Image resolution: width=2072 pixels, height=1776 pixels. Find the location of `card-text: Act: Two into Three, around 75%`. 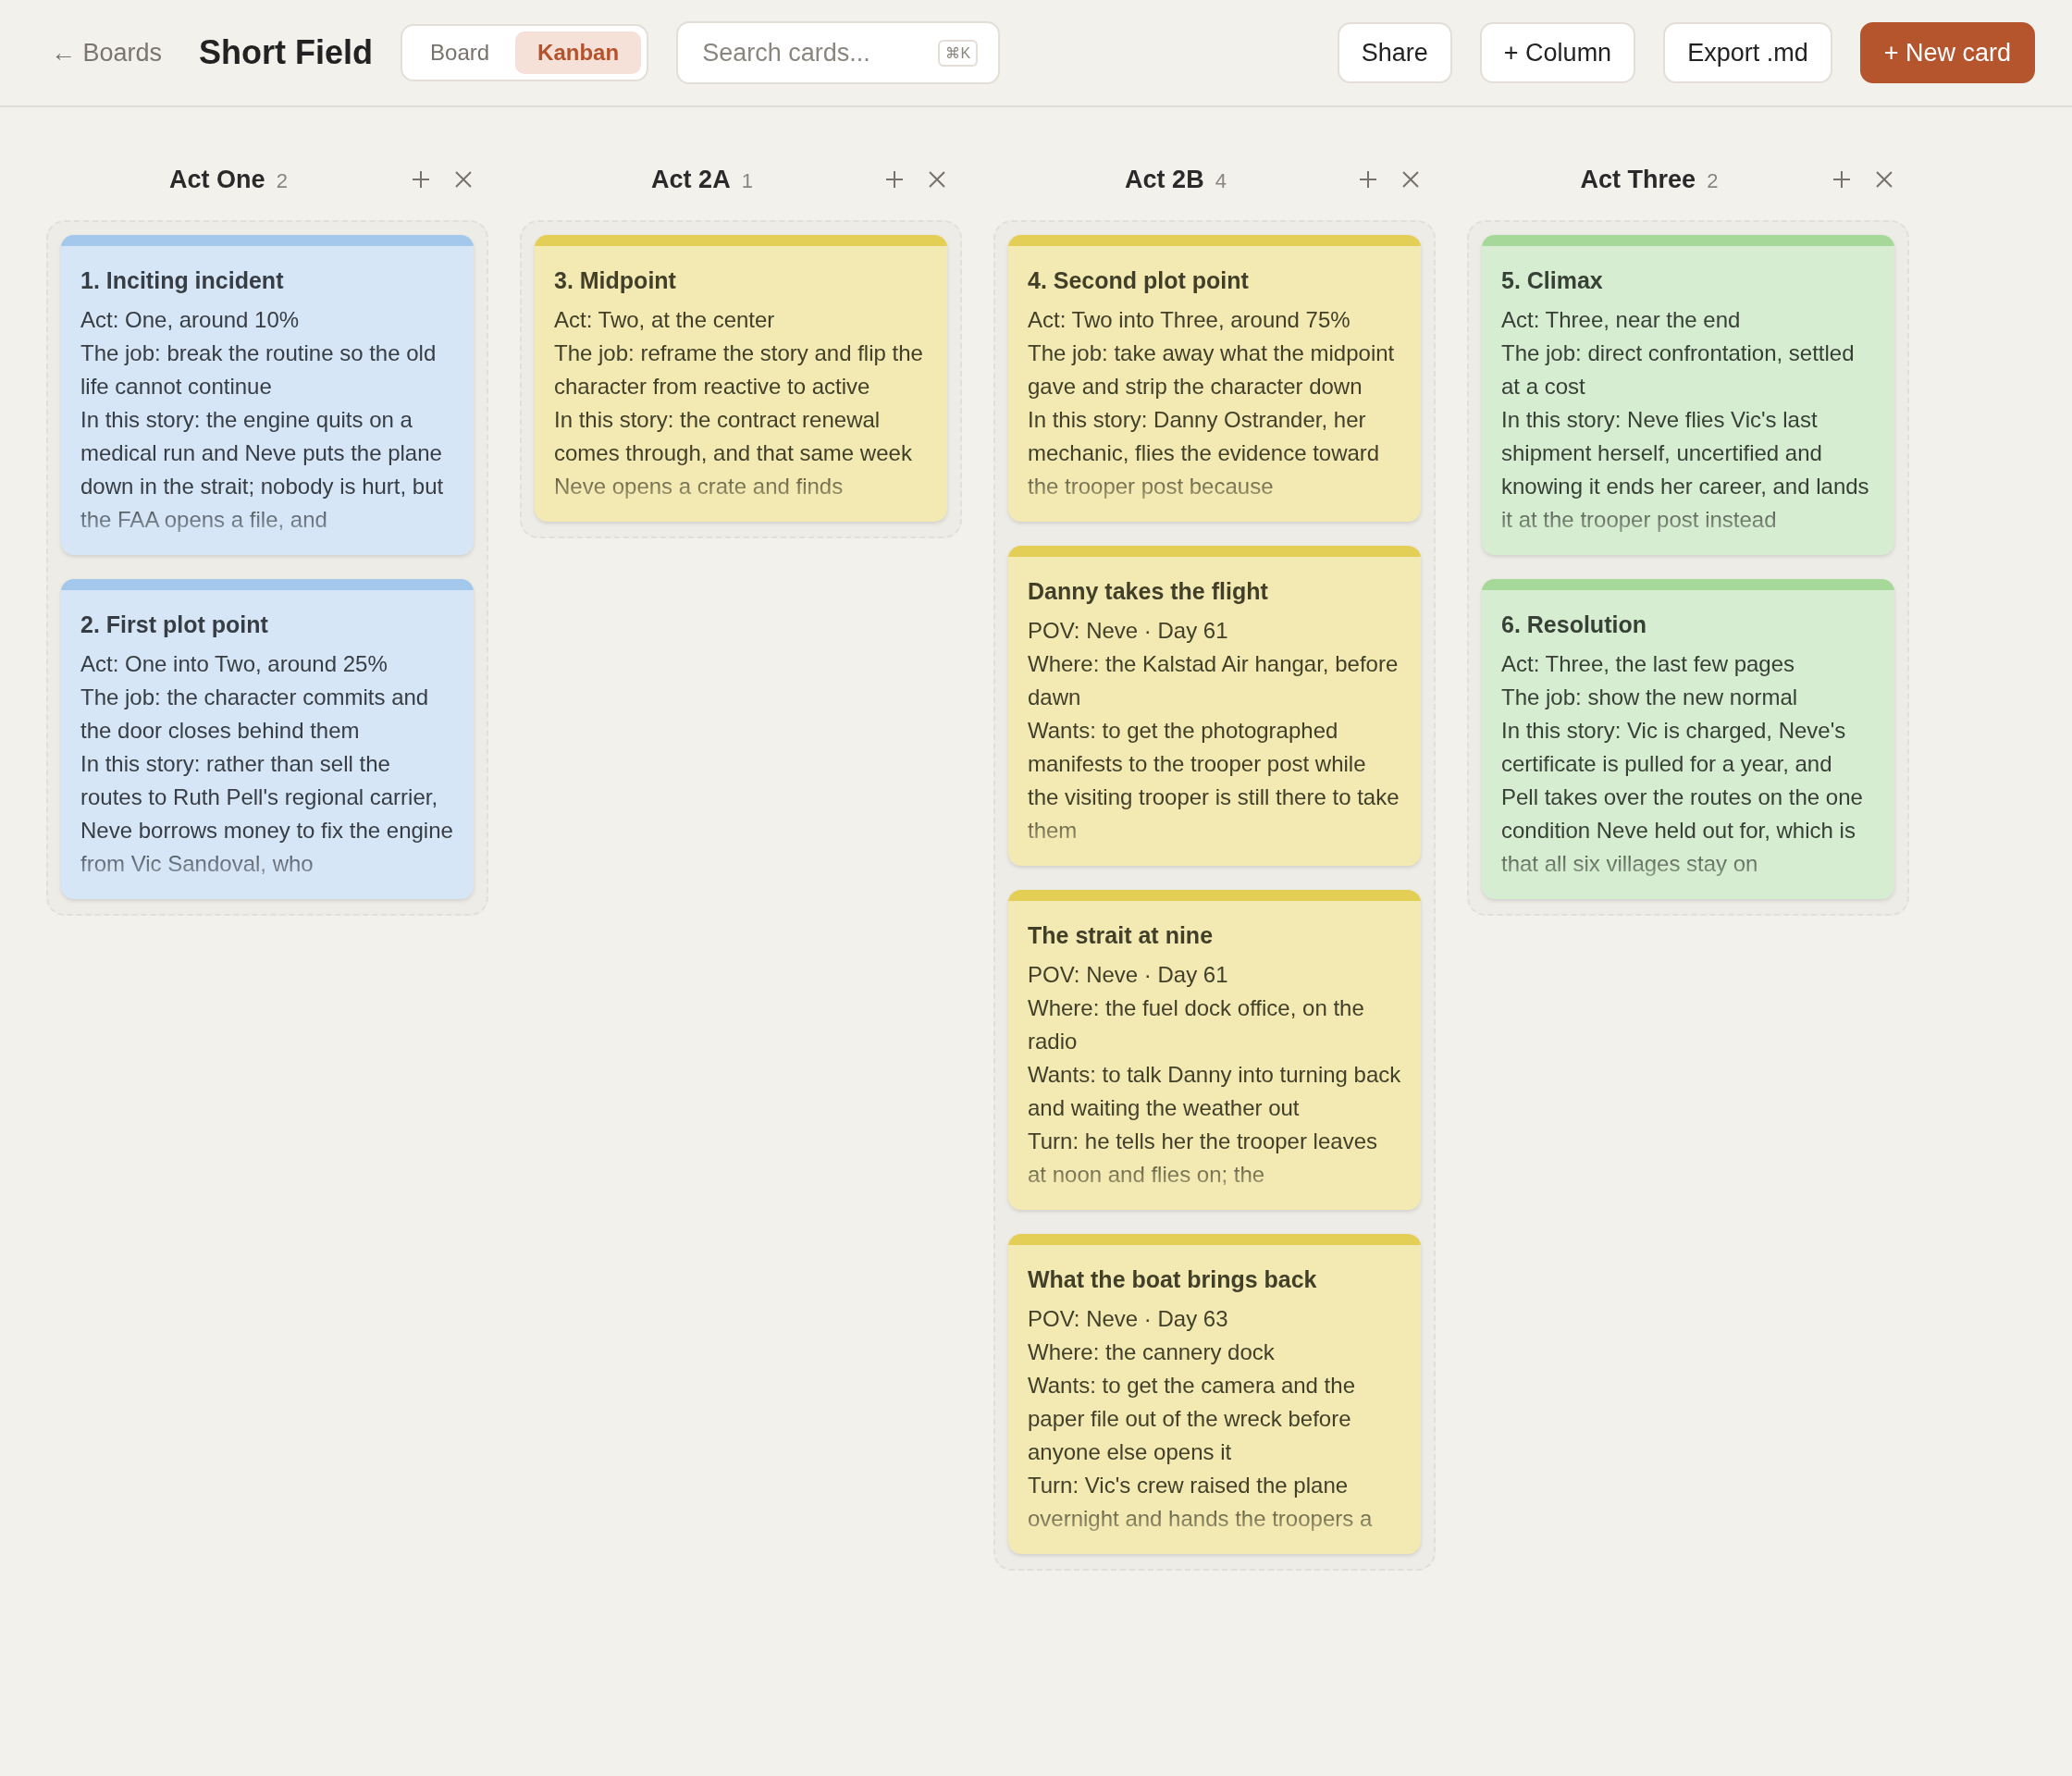

card-text: Act: Two into Three, around 75% is located at coordinates (1190, 320).